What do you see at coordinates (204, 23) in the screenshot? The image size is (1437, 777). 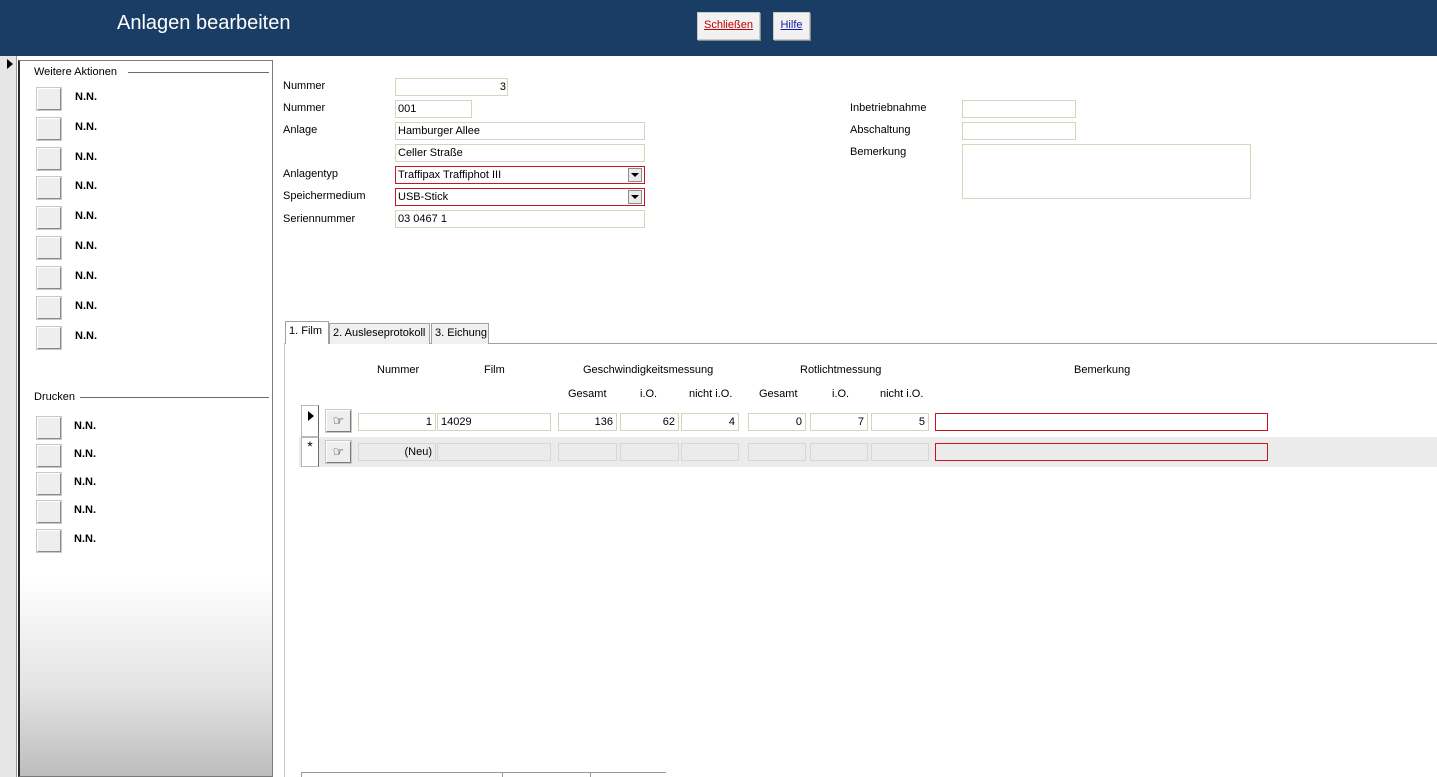 I see `page-title: Anlagen bearbeiten` at bounding box center [204, 23].